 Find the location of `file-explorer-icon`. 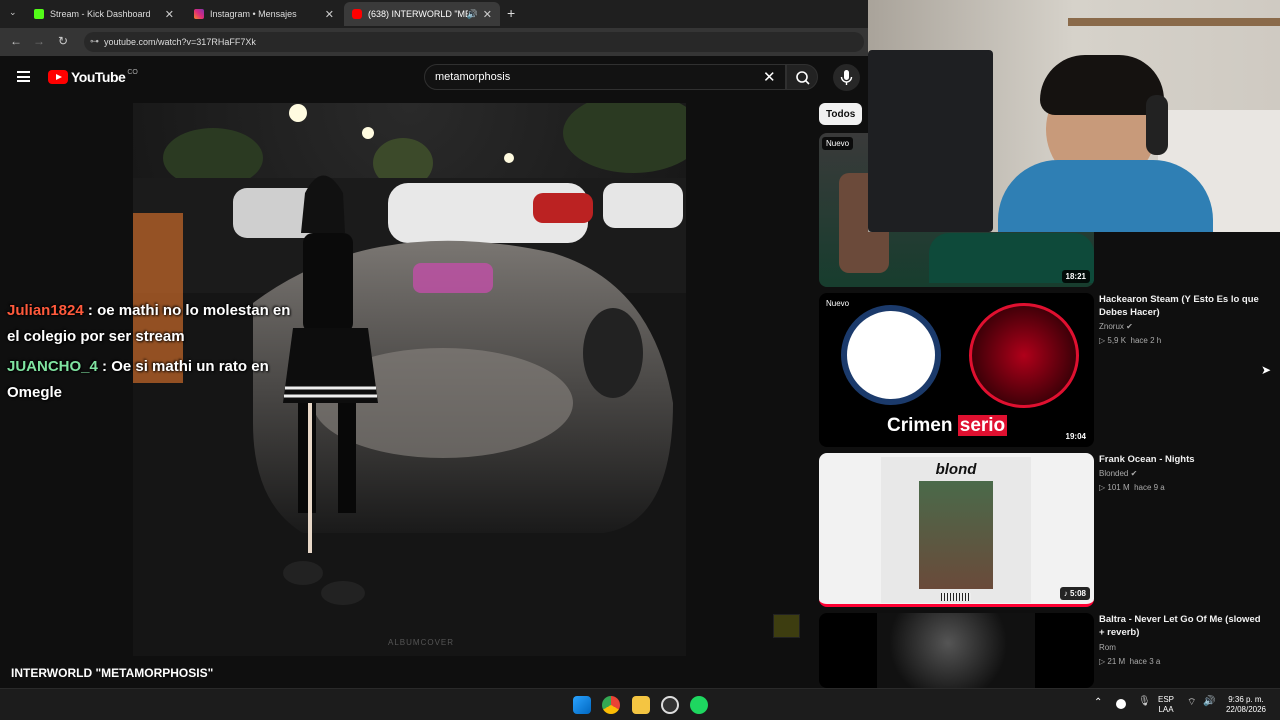

file-explorer-icon is located at coordinates (641, 705).